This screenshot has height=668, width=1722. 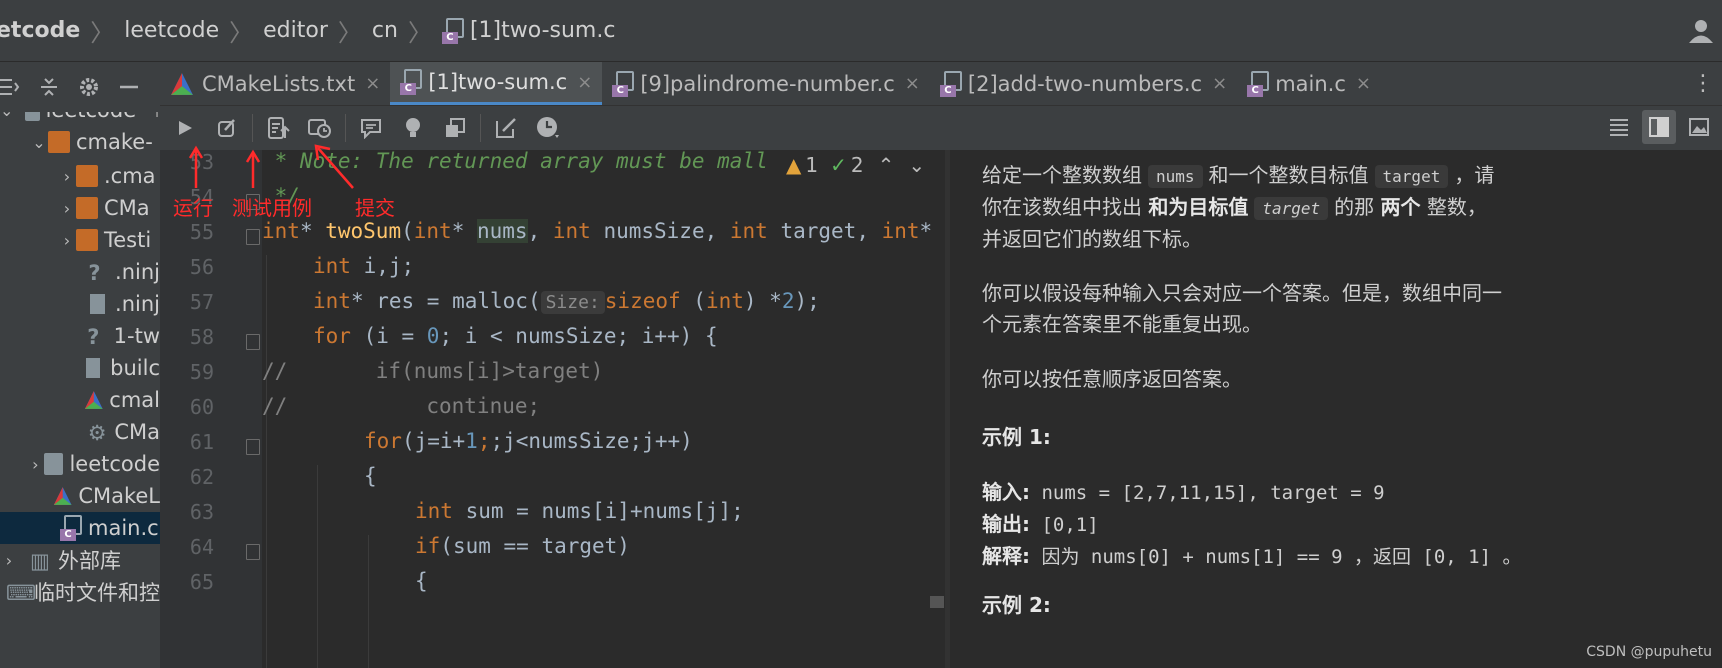 I want to click on tree-item: › .cma, so click(x=80, y=176).